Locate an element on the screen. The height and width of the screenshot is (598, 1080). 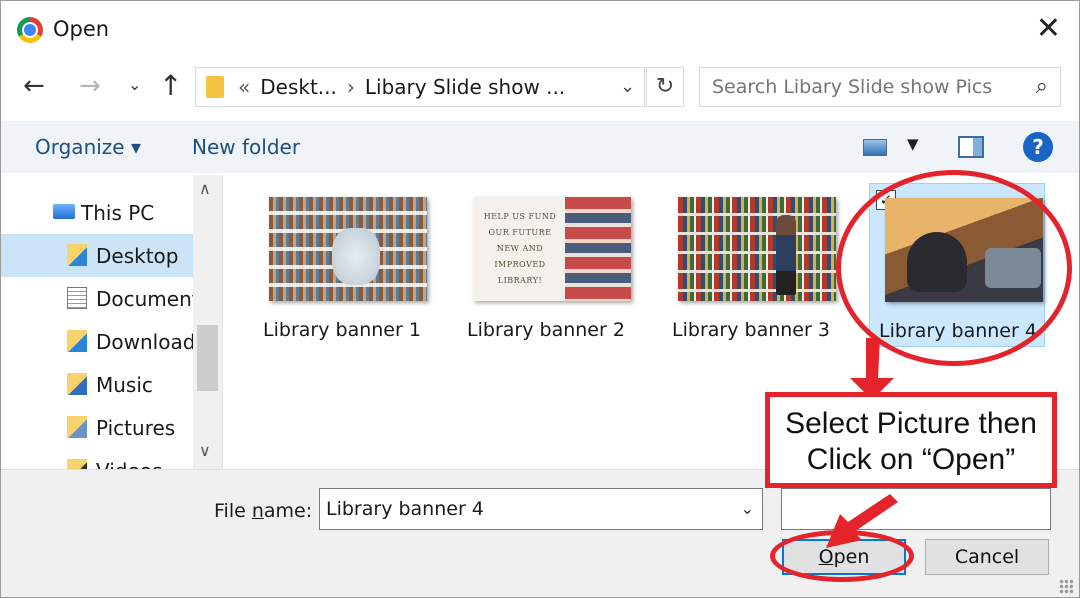
window-title: Open is located at coordinates (81, 29).